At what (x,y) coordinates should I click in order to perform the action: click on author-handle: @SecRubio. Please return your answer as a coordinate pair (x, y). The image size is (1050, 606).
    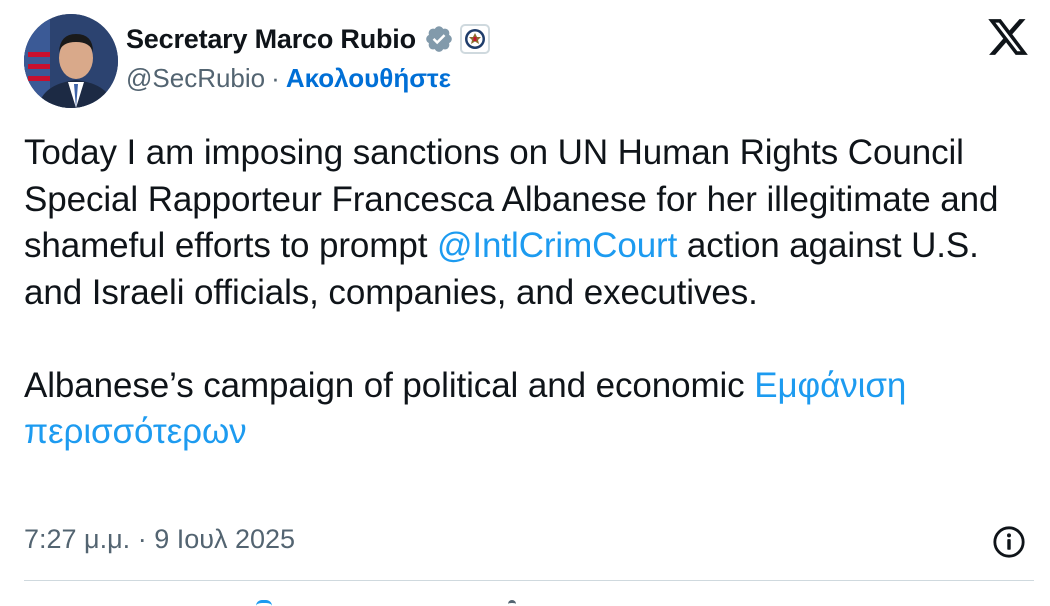
    Looking at the image, I should click on (195, 78).